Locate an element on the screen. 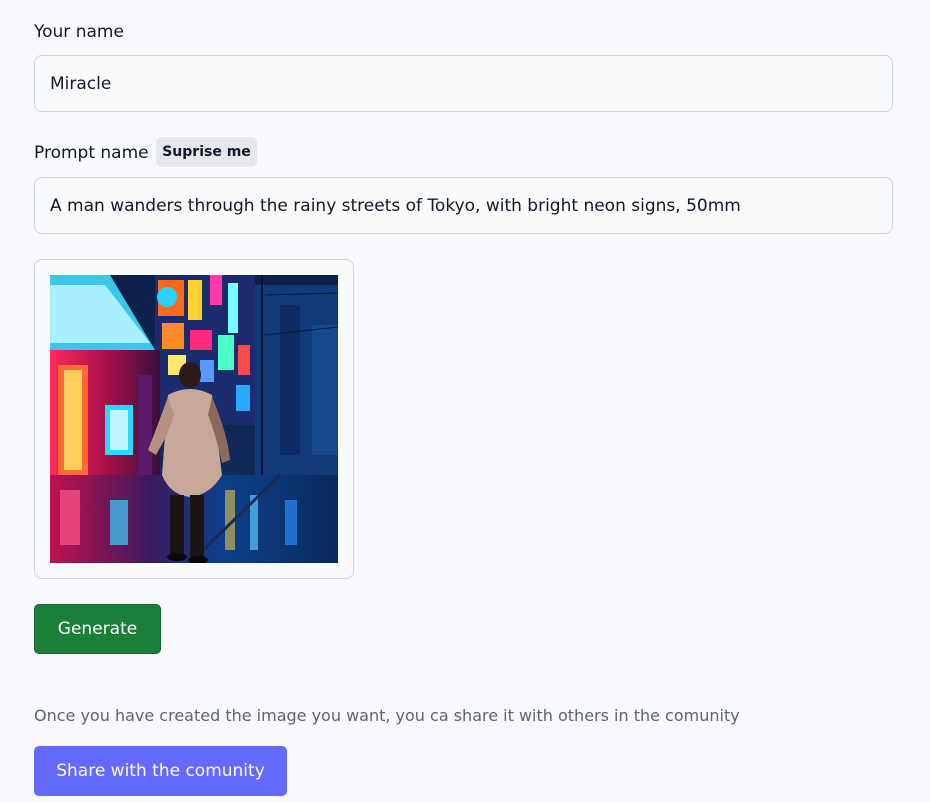 The height and width of the screenshot is (802, 930). share-button: Share with the comunity is located at coordinates (160, 771).